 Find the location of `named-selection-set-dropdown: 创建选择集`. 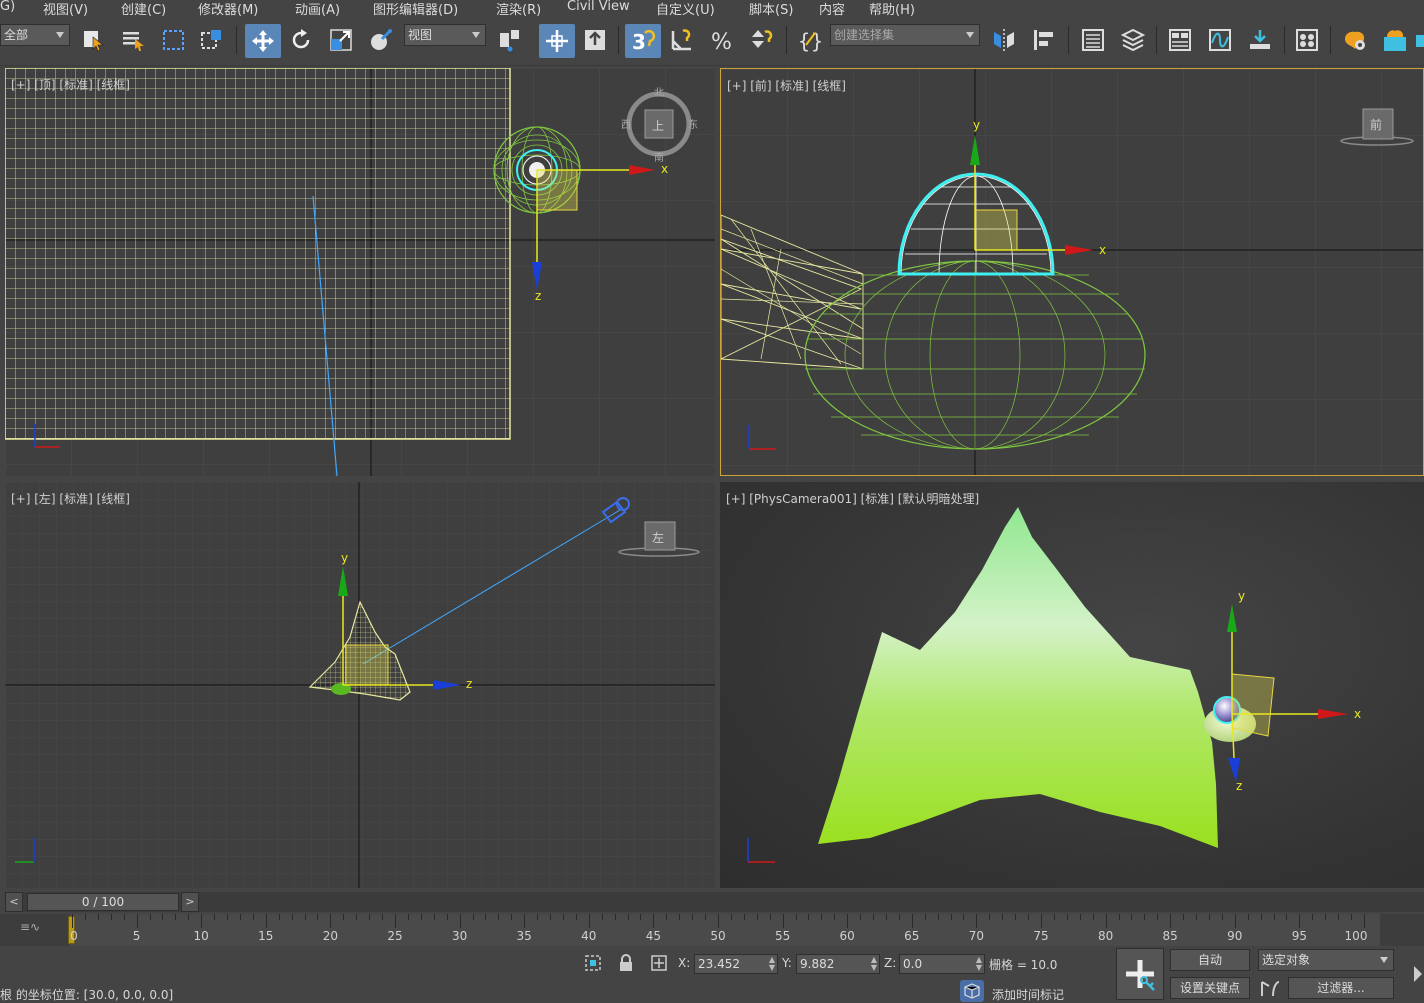

named-selection-set-dropdown: 创建选择集 is located at coordinates (905, 35).